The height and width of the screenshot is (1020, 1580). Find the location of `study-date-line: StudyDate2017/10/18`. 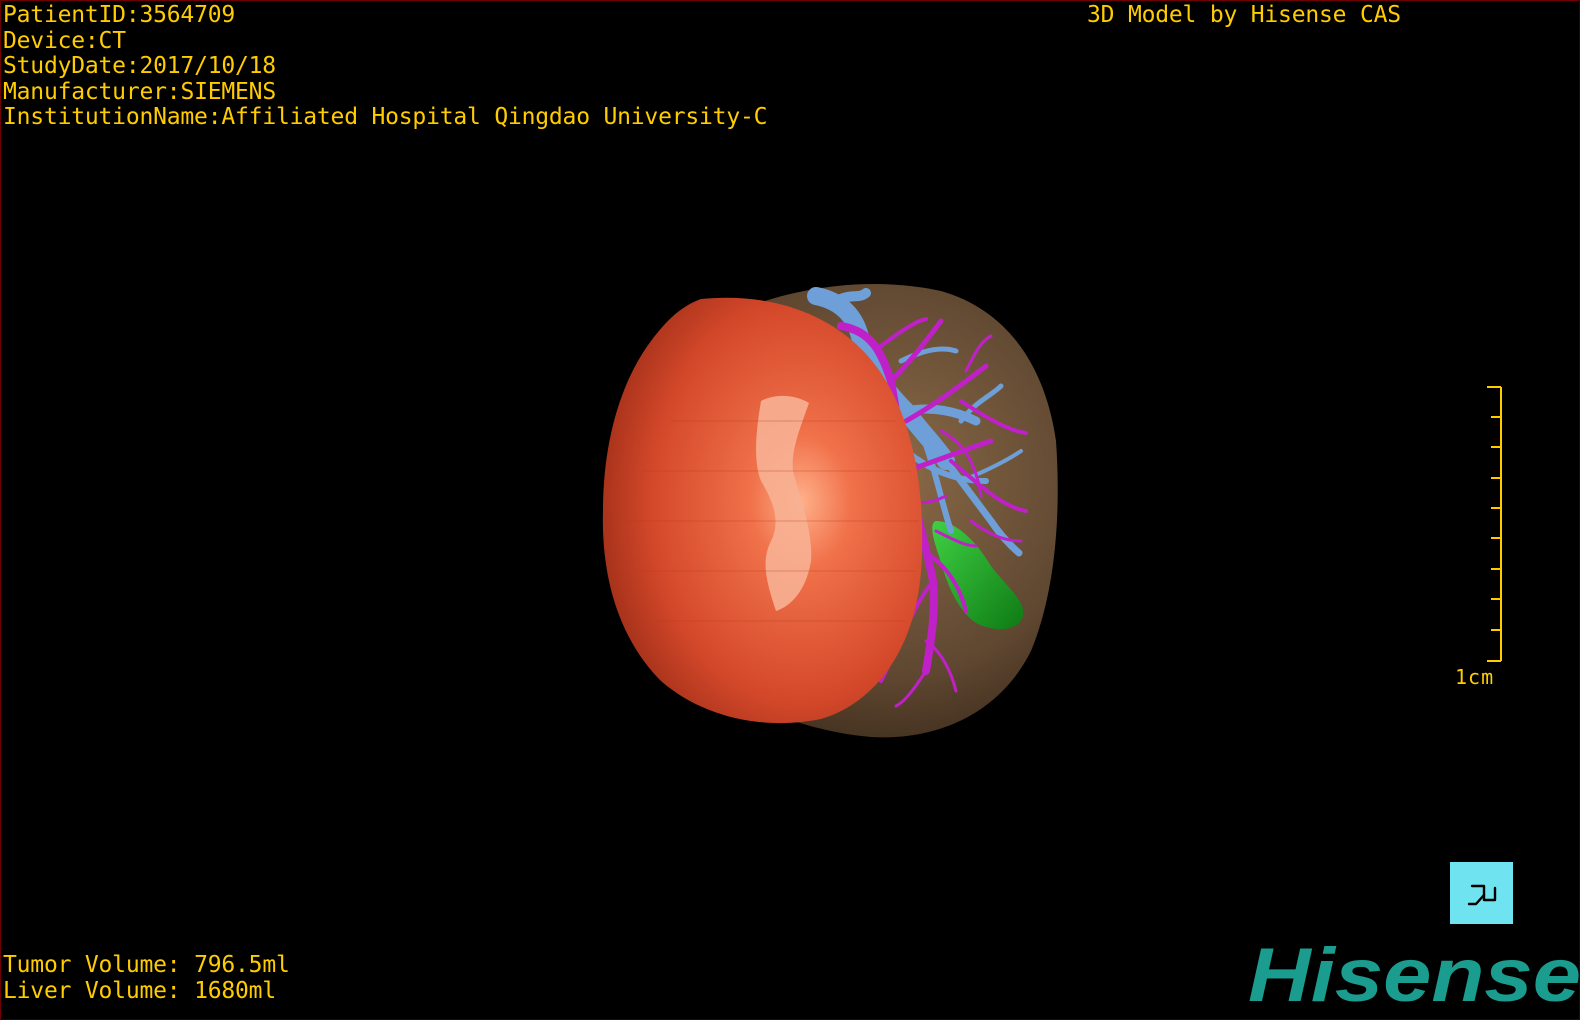

study-date-line: StudyDate2017/10/18 is located at coordinates (385, 66).